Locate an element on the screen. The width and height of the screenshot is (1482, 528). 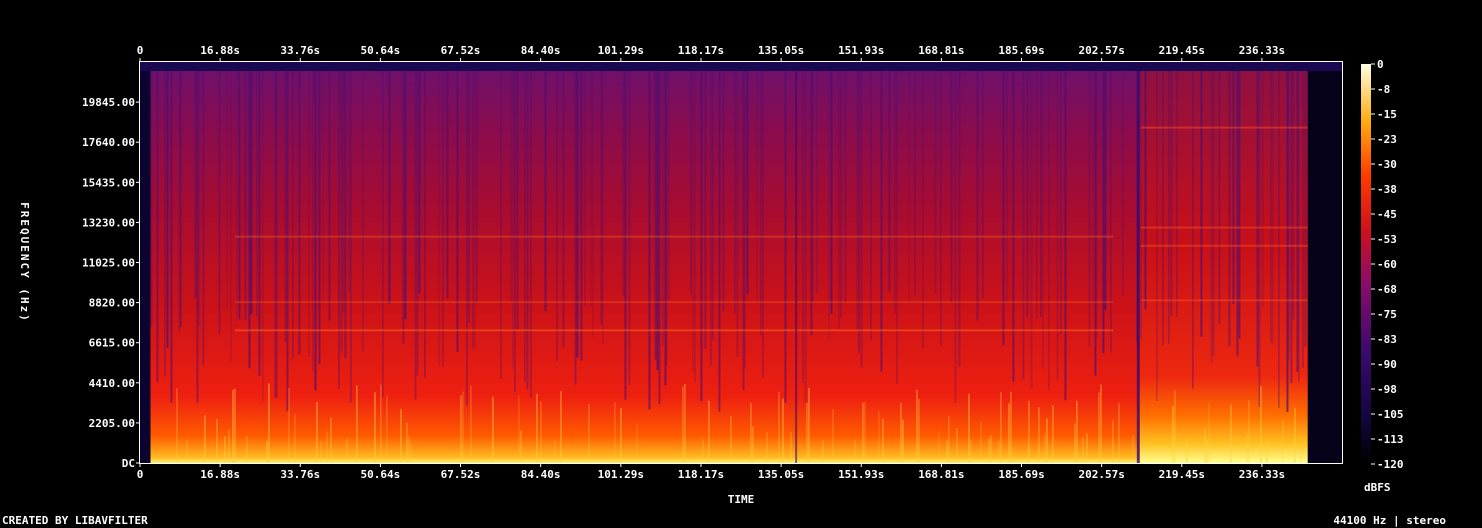
colorbar-tick-label: -60 is located at coordinates (1387, 264).